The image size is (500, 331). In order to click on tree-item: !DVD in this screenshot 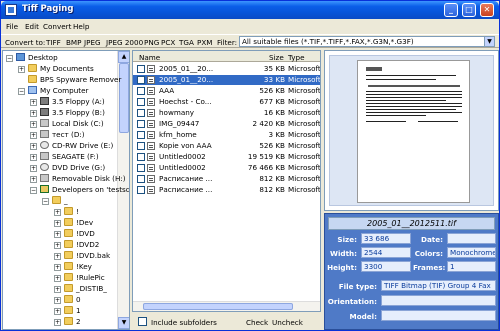, I will do `click(79, 234)`.